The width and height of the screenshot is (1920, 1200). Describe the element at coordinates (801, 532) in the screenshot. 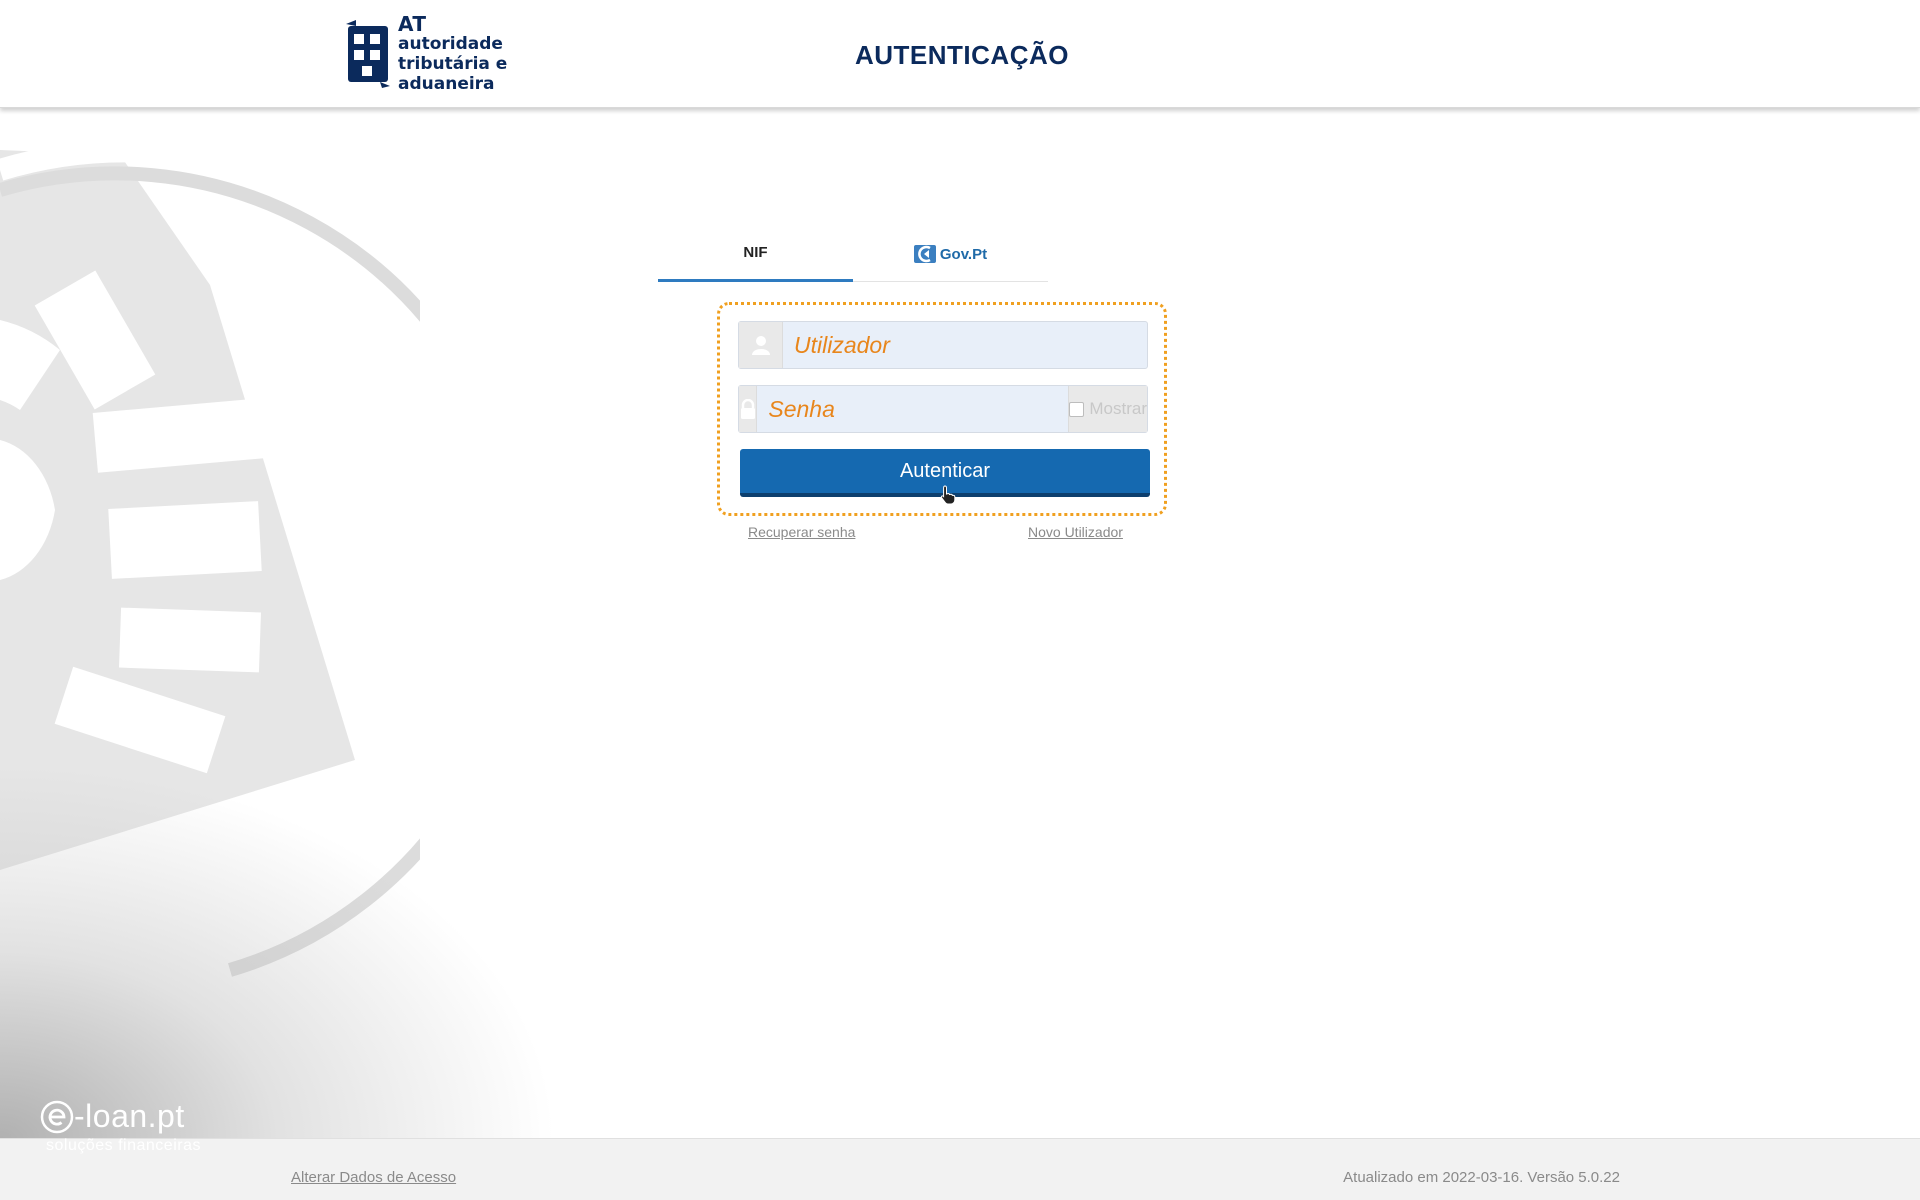

I see `recover-password-link: Recuperar senha` at that location.